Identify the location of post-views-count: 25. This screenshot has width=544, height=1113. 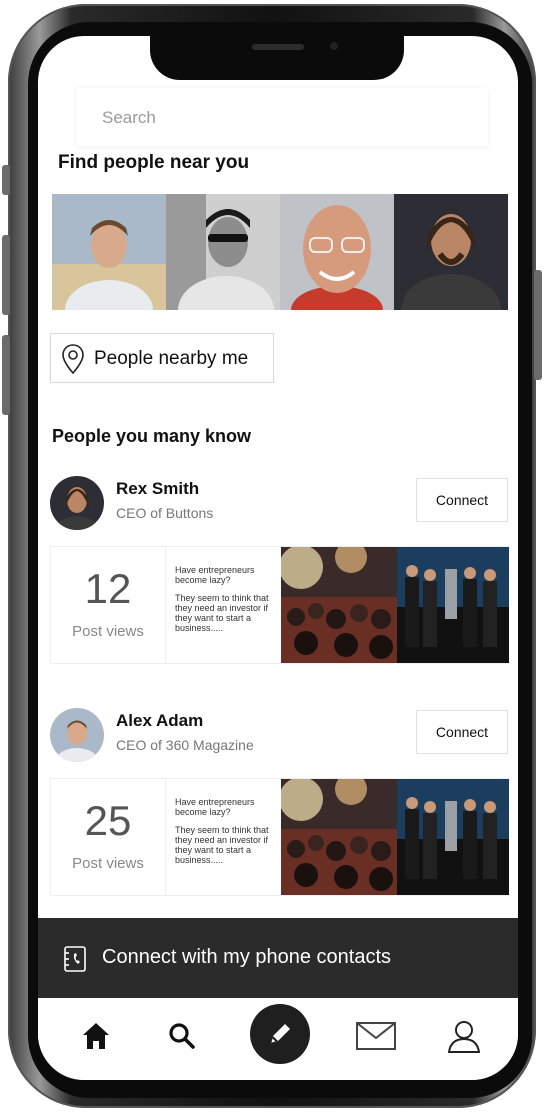
(108, 820).